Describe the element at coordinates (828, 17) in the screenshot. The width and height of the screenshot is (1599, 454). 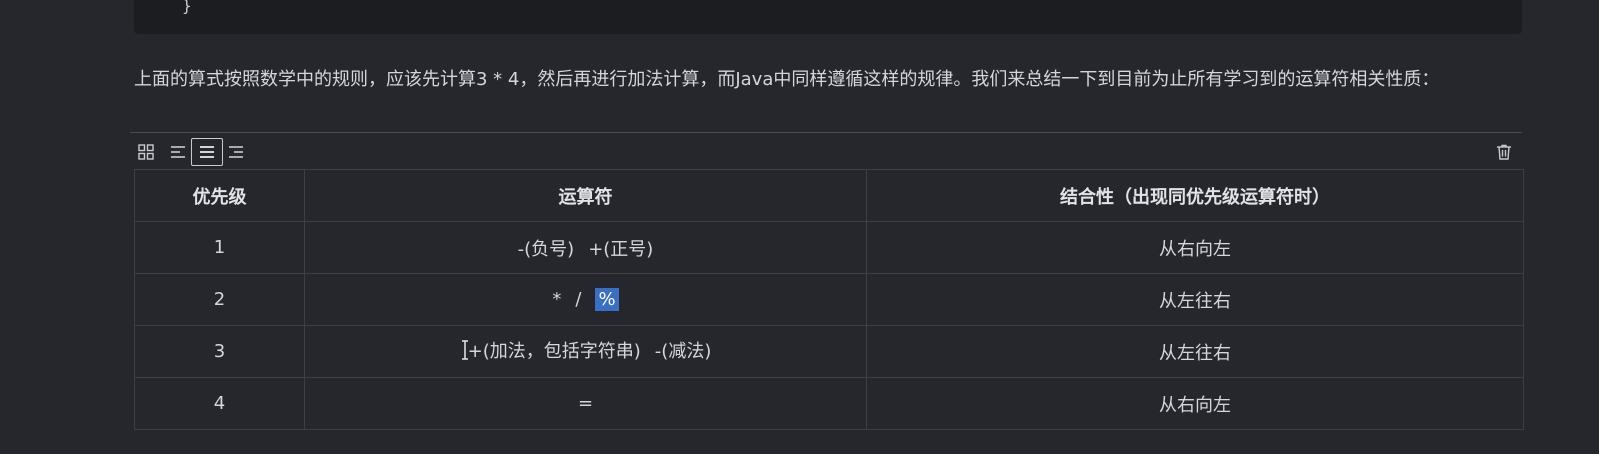
I see `code-block: }` at that location.